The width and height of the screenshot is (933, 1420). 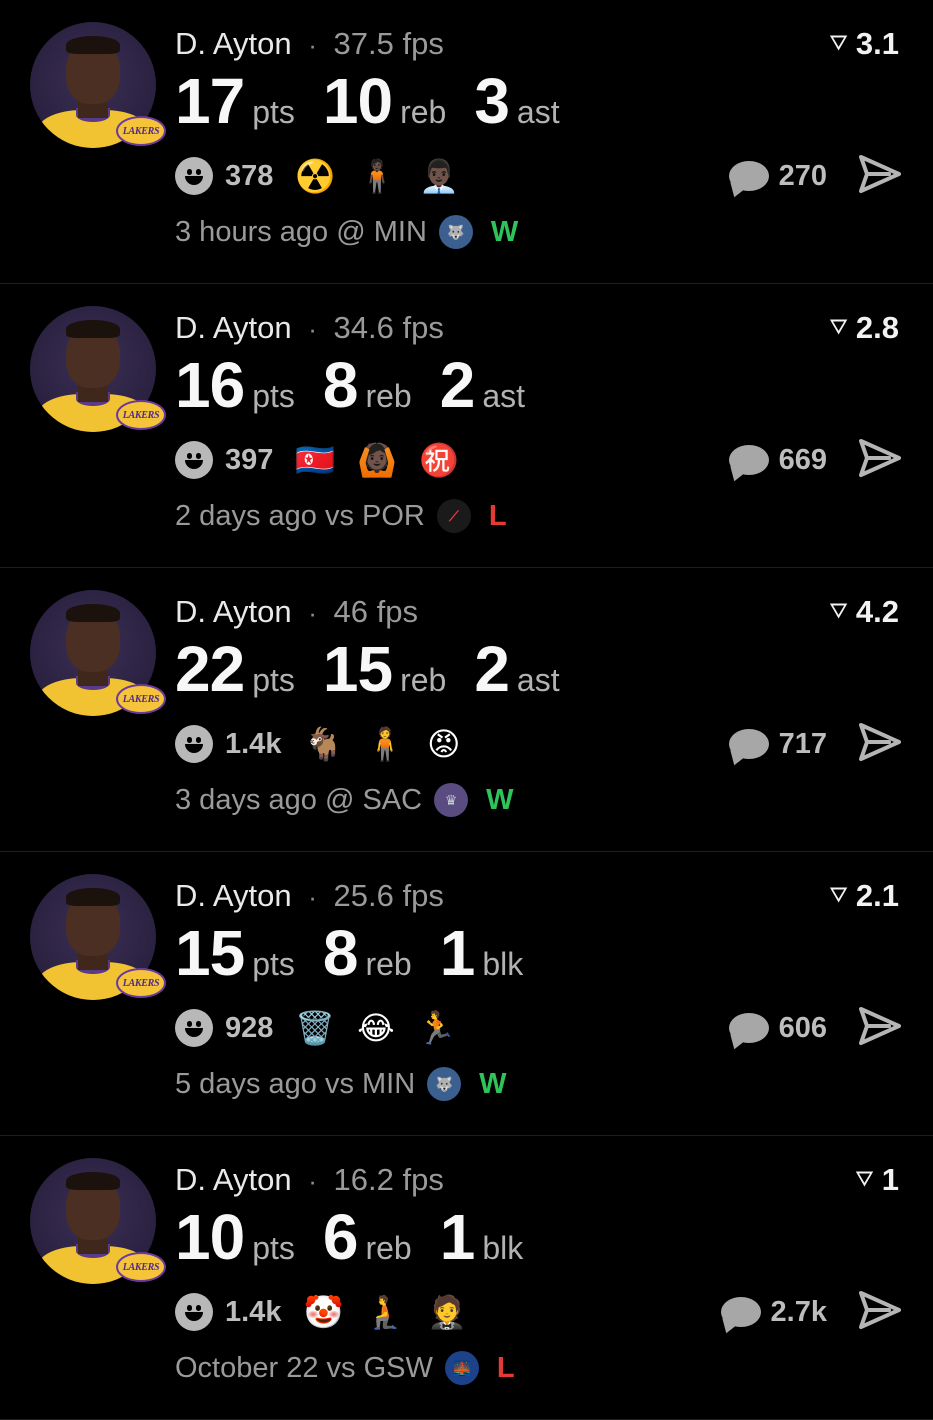 What do you see at coordinates (461, 1368) in the screenshot?
I see `golden-state-warriors-logo: 🌉` at bounding box center [461, 1368].